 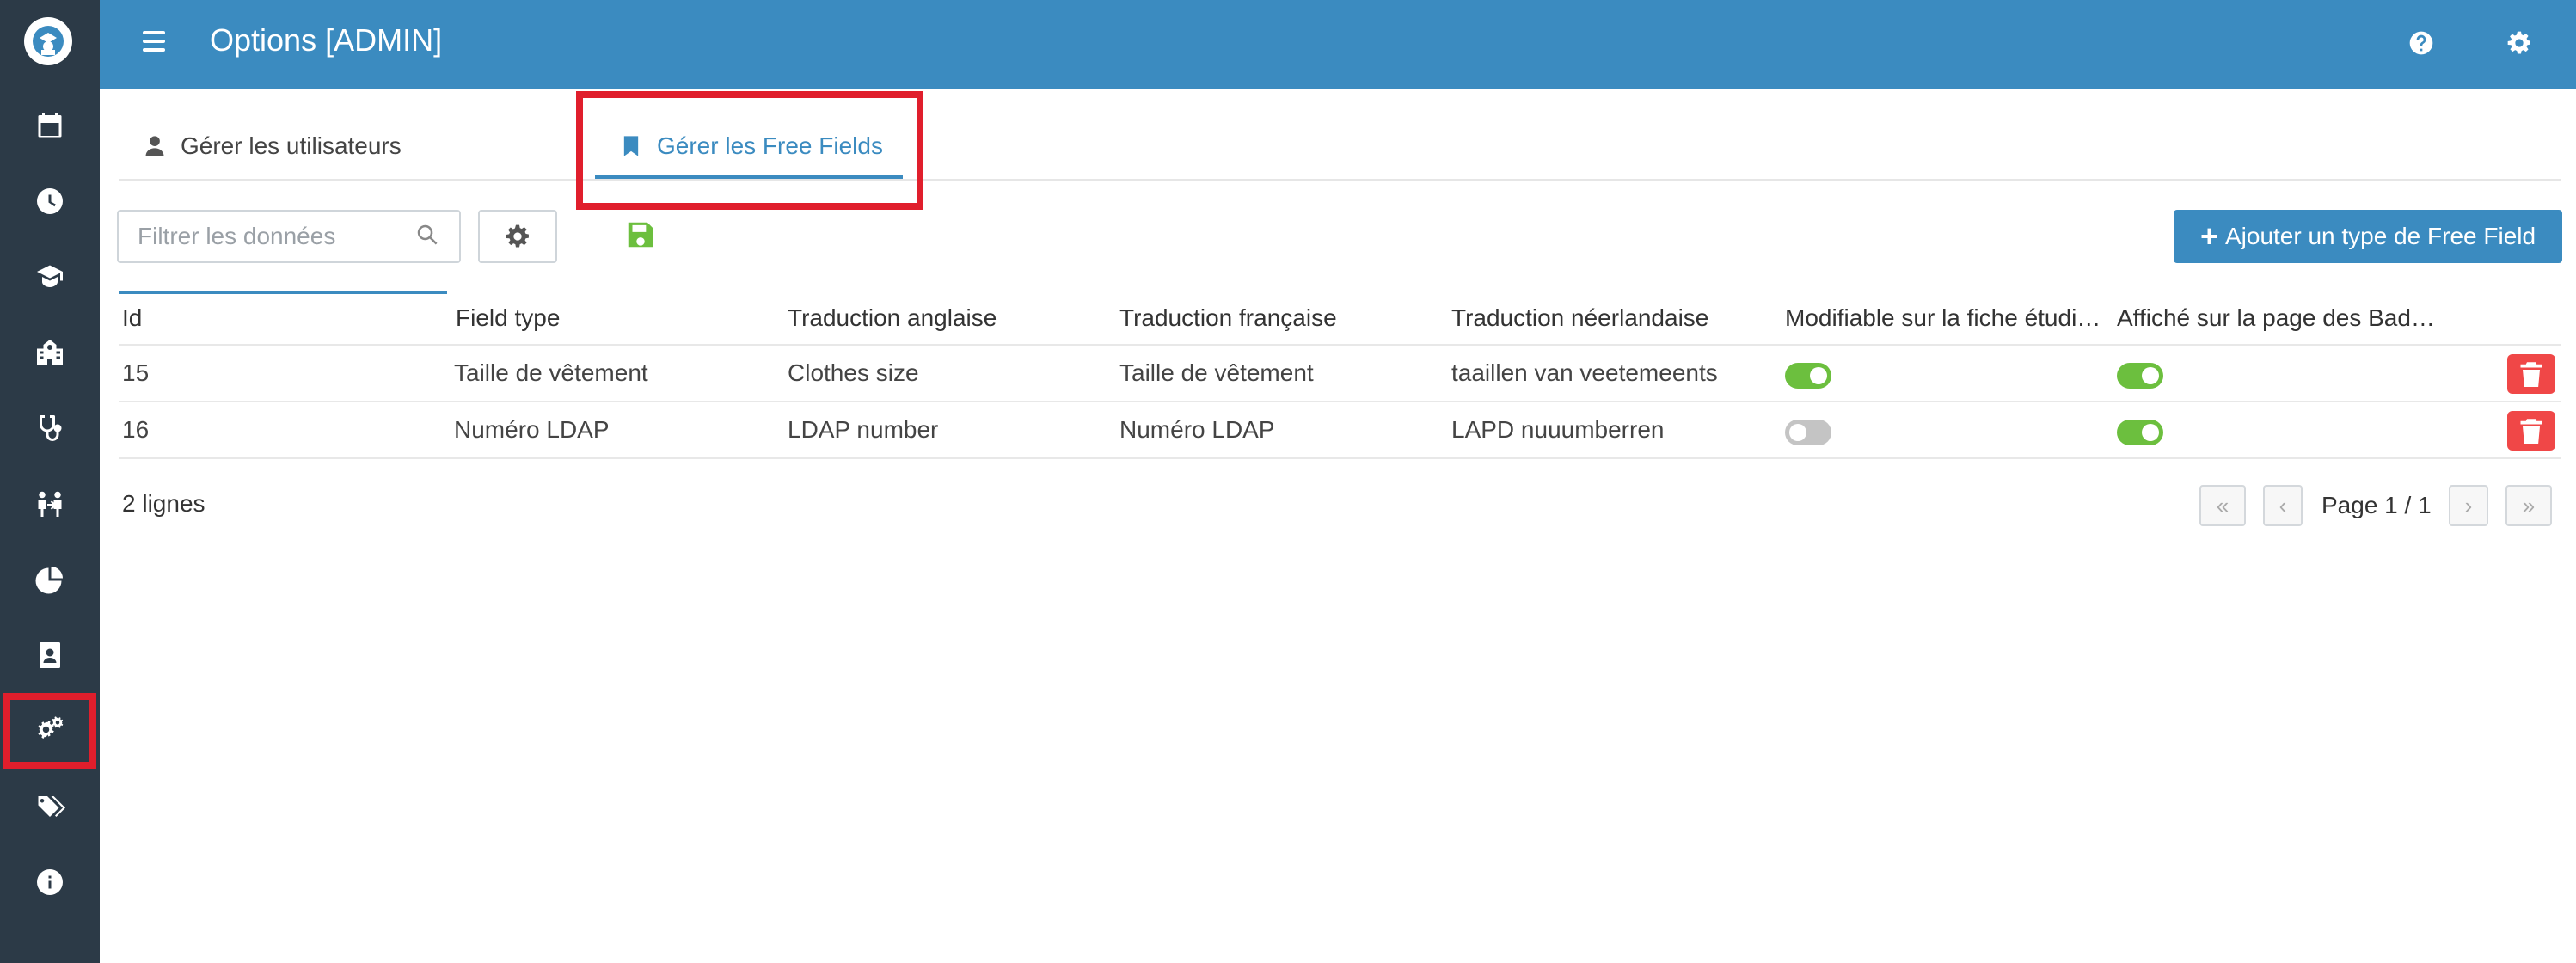 I want to click on cell-french: Taille de vêtement, so click(x=1217, y=373).